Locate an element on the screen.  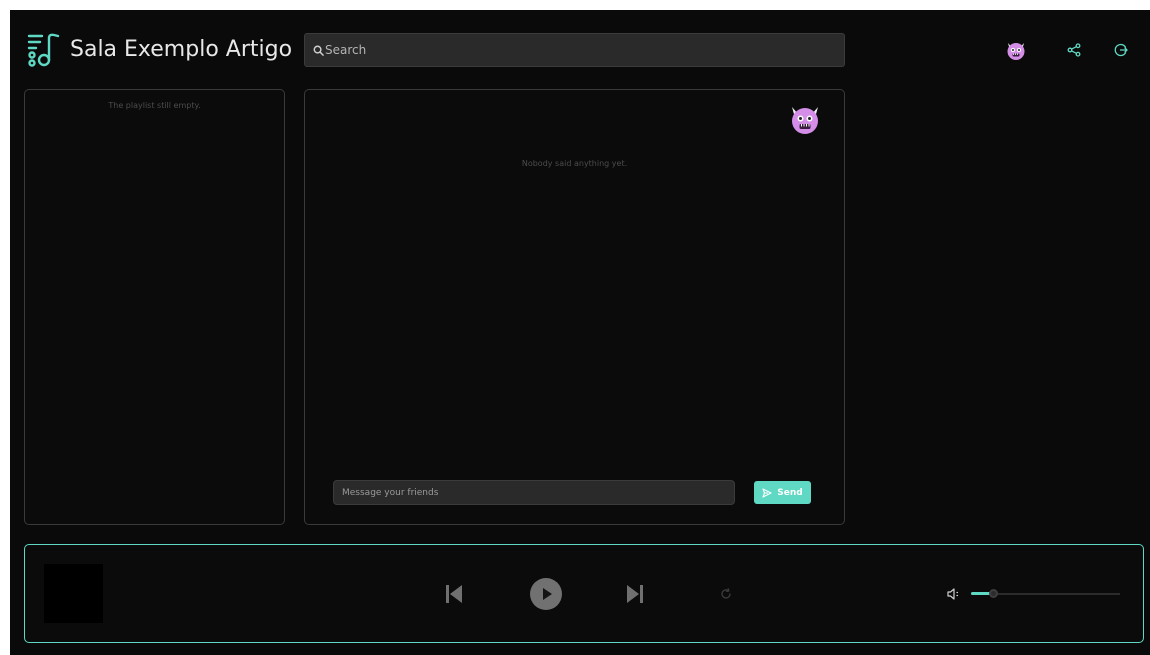
user-avatar-icon is located at coordinates (1016, 50).